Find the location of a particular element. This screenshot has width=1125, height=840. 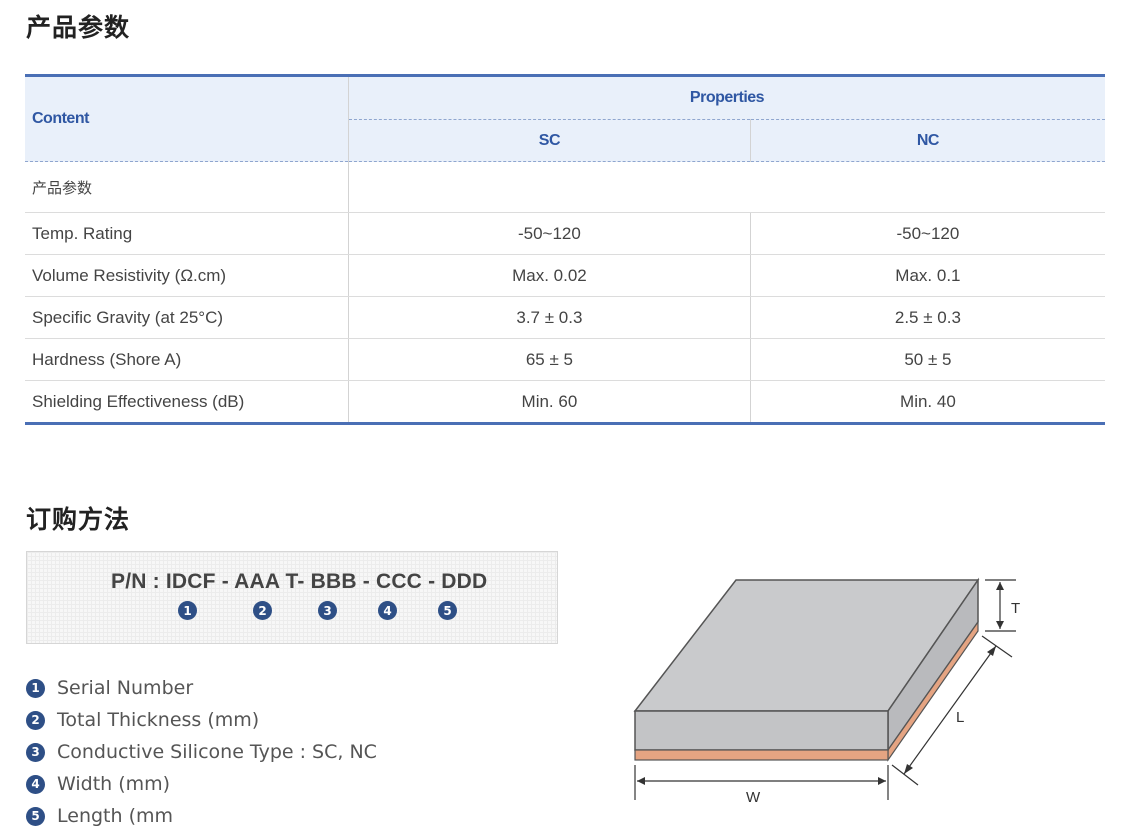

pad-front-face is located at coordinates (761, 730).